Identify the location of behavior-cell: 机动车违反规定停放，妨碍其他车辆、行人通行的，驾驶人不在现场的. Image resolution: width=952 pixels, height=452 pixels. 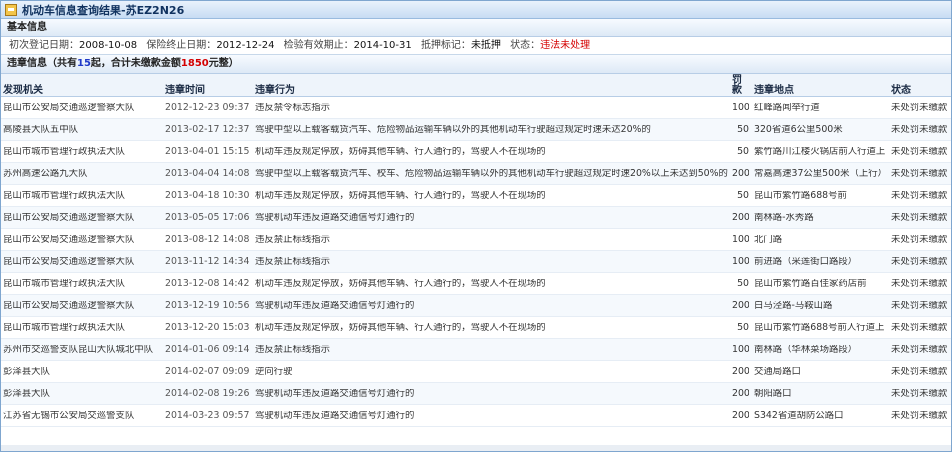
(491, 195).